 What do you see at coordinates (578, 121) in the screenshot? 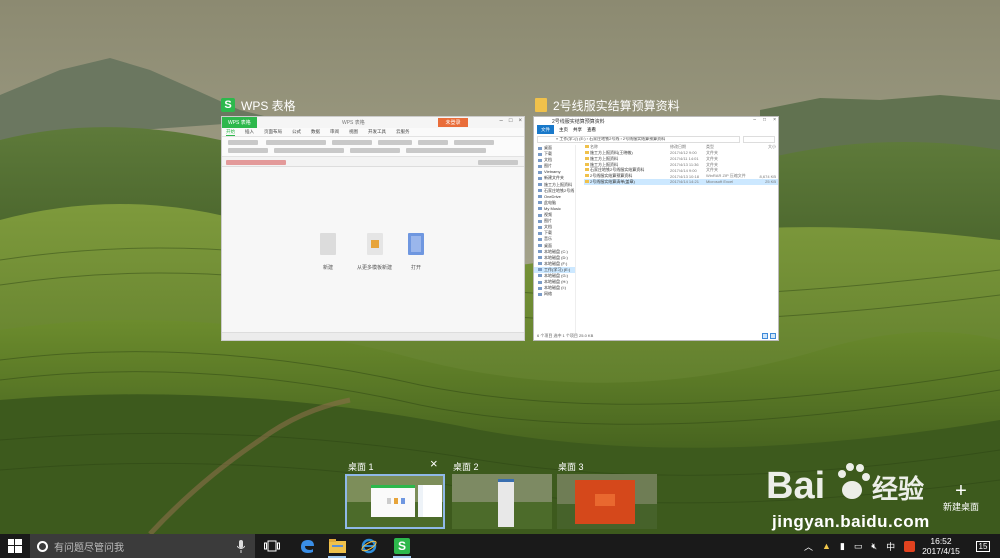
I see `explorer-inner-title: 2号线服实结算预算资料` at bounding box center [578, 121].